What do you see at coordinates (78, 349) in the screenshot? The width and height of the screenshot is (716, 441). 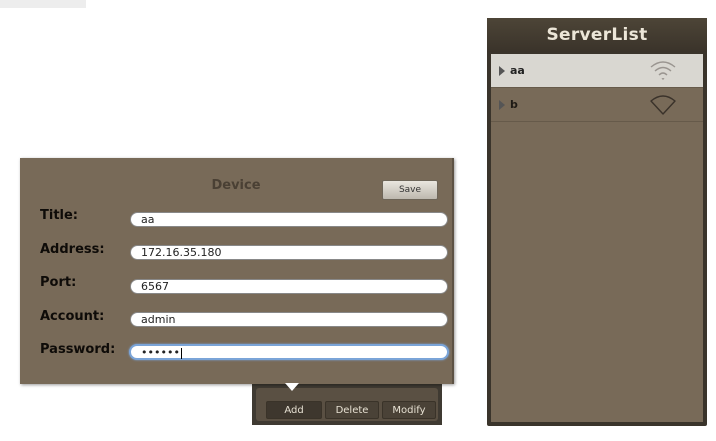 I see `password-label: Password:` at bounding box center [78, 349].